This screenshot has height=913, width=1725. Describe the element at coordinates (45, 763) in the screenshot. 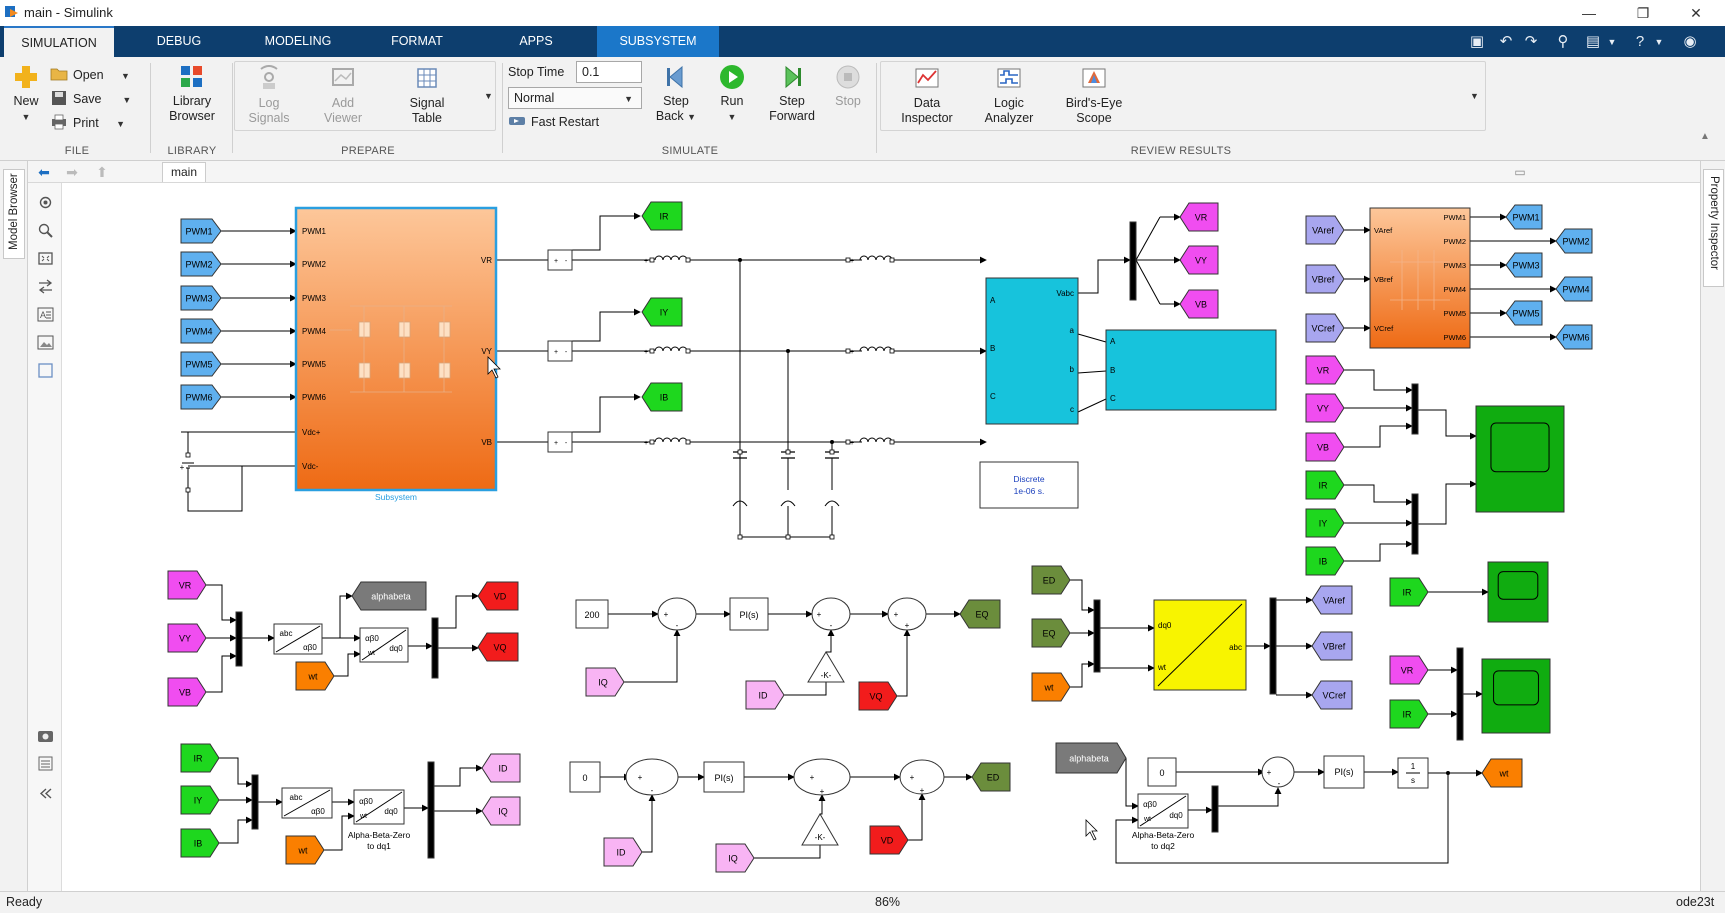

I see `model-data-icon` at that location.